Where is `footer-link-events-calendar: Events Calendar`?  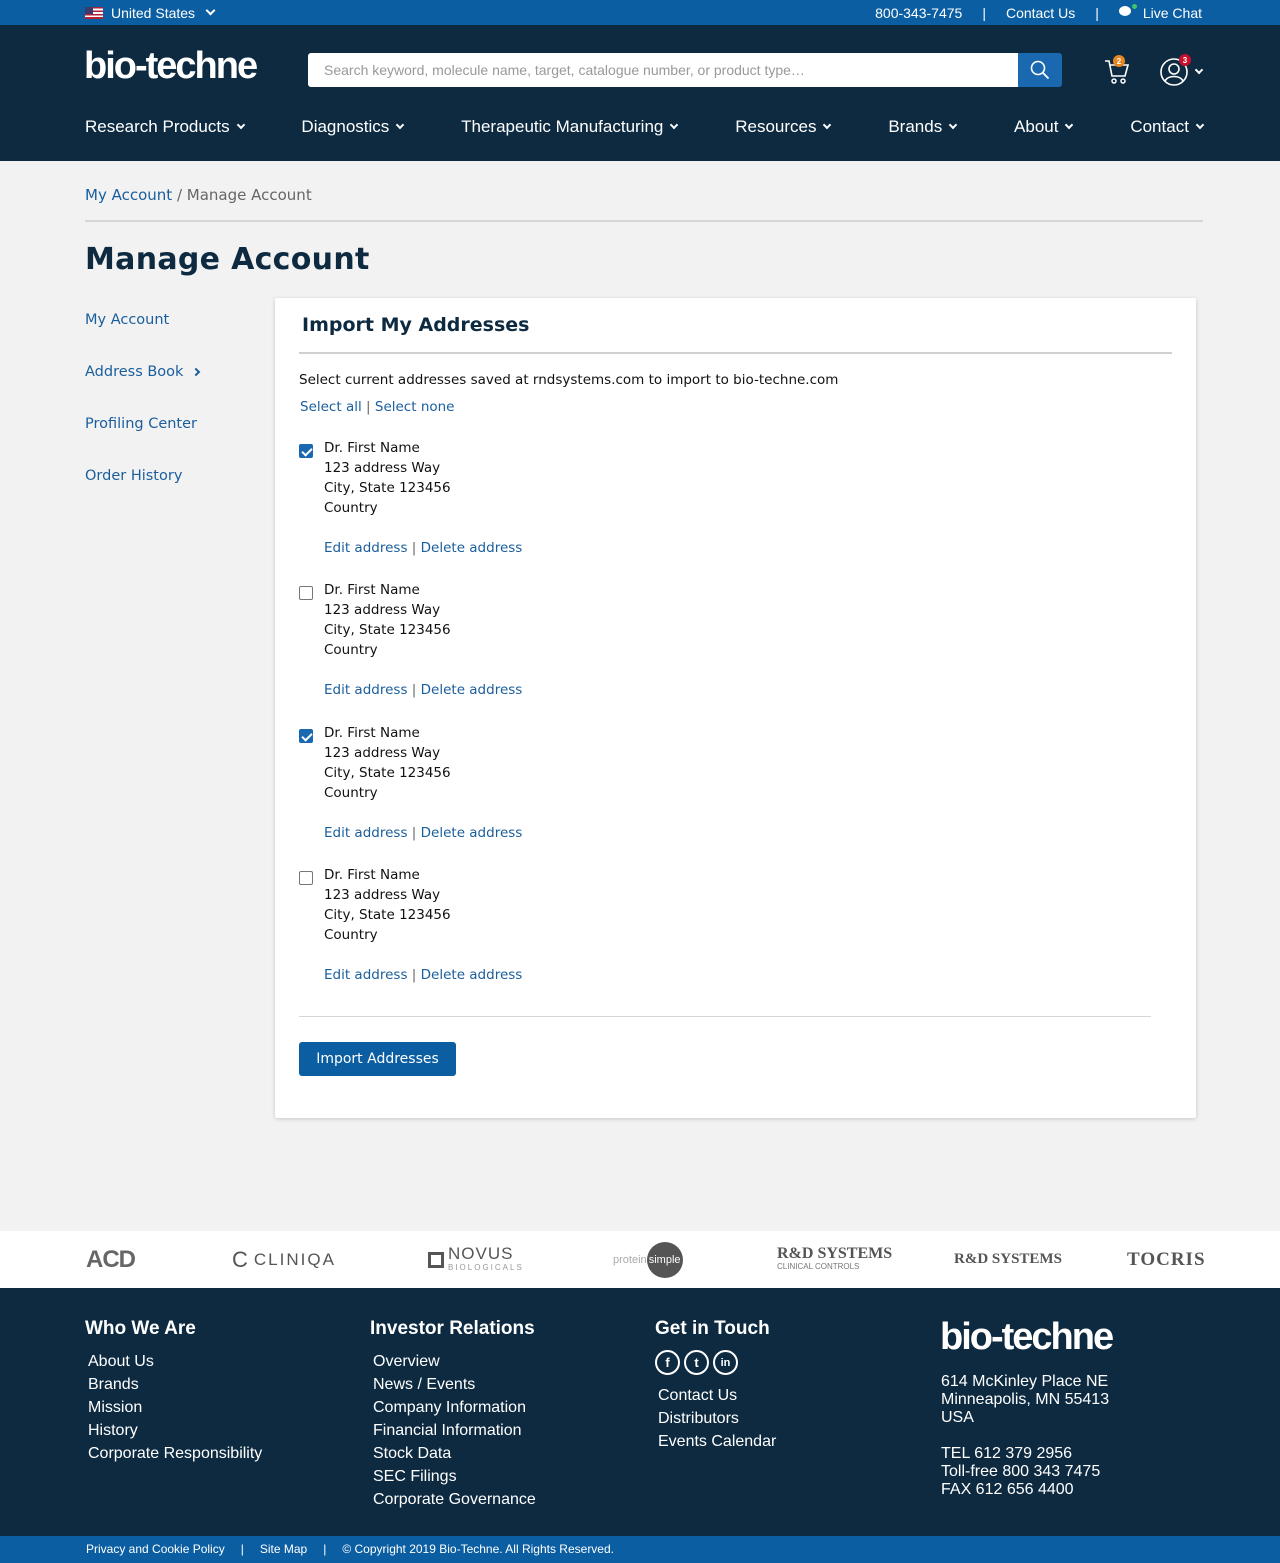
footer-link-events-calendar: Events Calendar is located at coordinates (717, 1441).